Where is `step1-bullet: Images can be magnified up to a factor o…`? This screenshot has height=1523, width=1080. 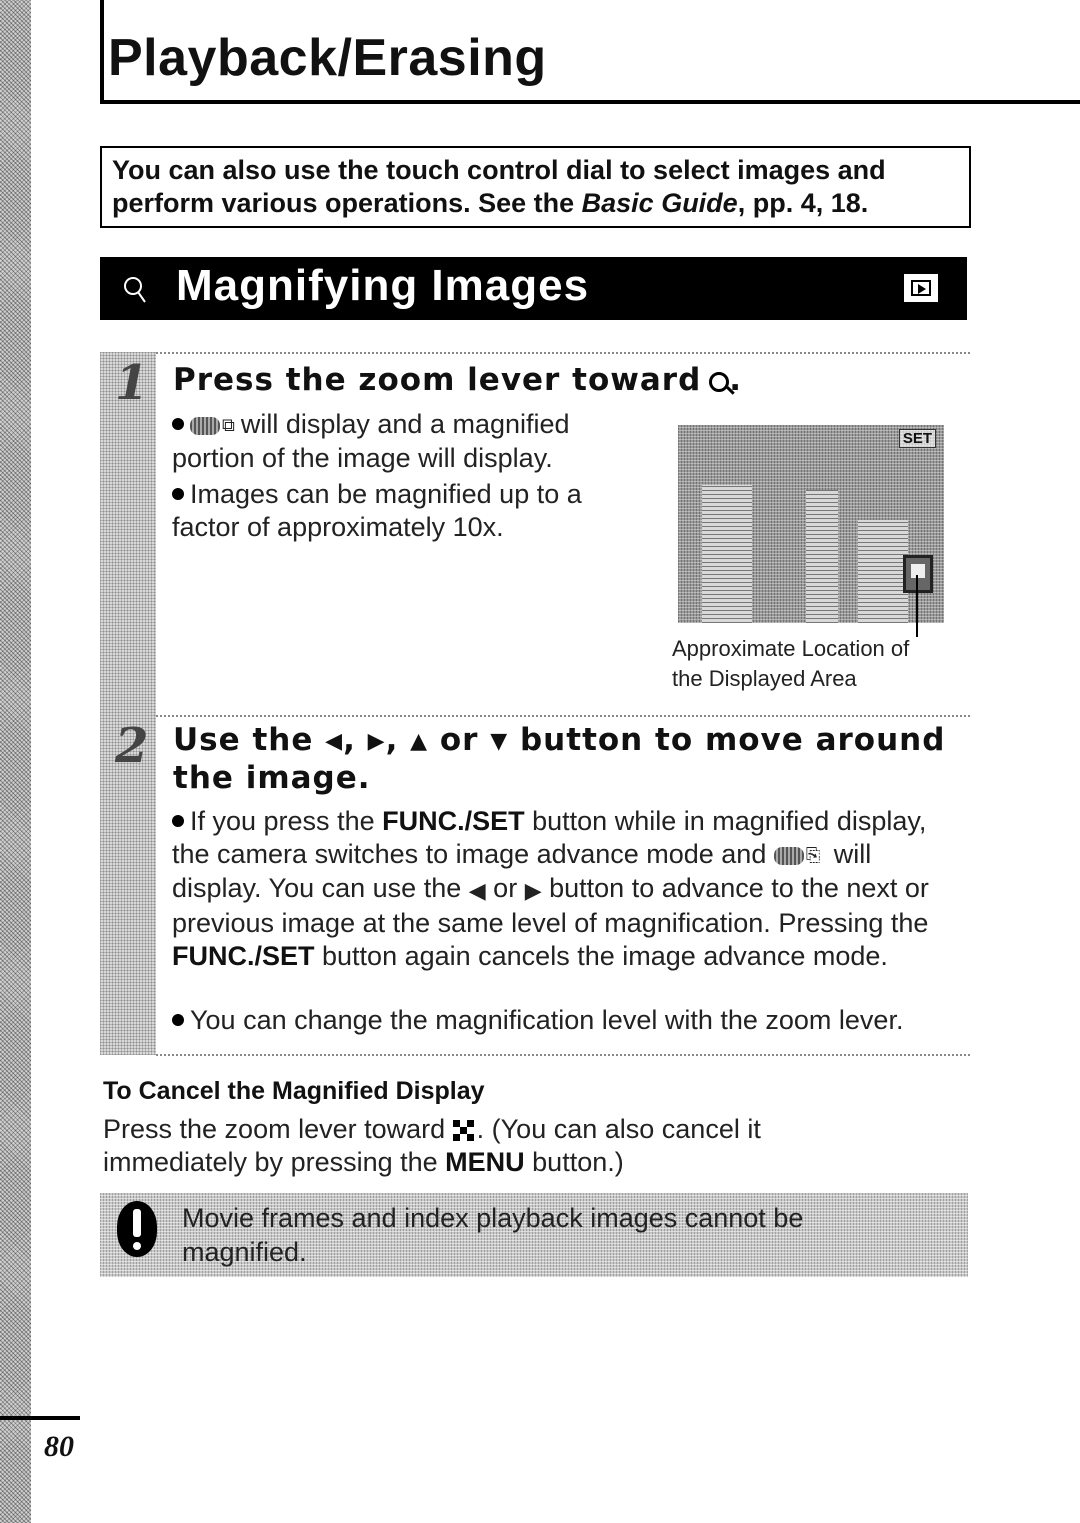 step1-bullet: Images can be magnified up to a factor o… is located at coordinates (407, 511).